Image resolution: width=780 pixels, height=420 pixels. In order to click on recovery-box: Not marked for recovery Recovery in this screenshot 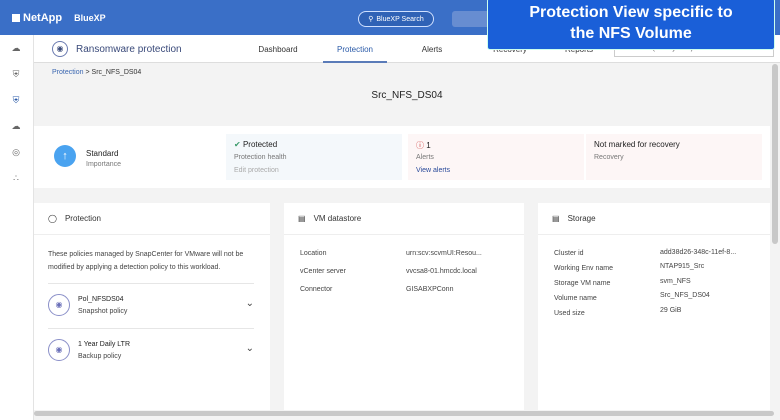, I will do `click(674, 157)`.